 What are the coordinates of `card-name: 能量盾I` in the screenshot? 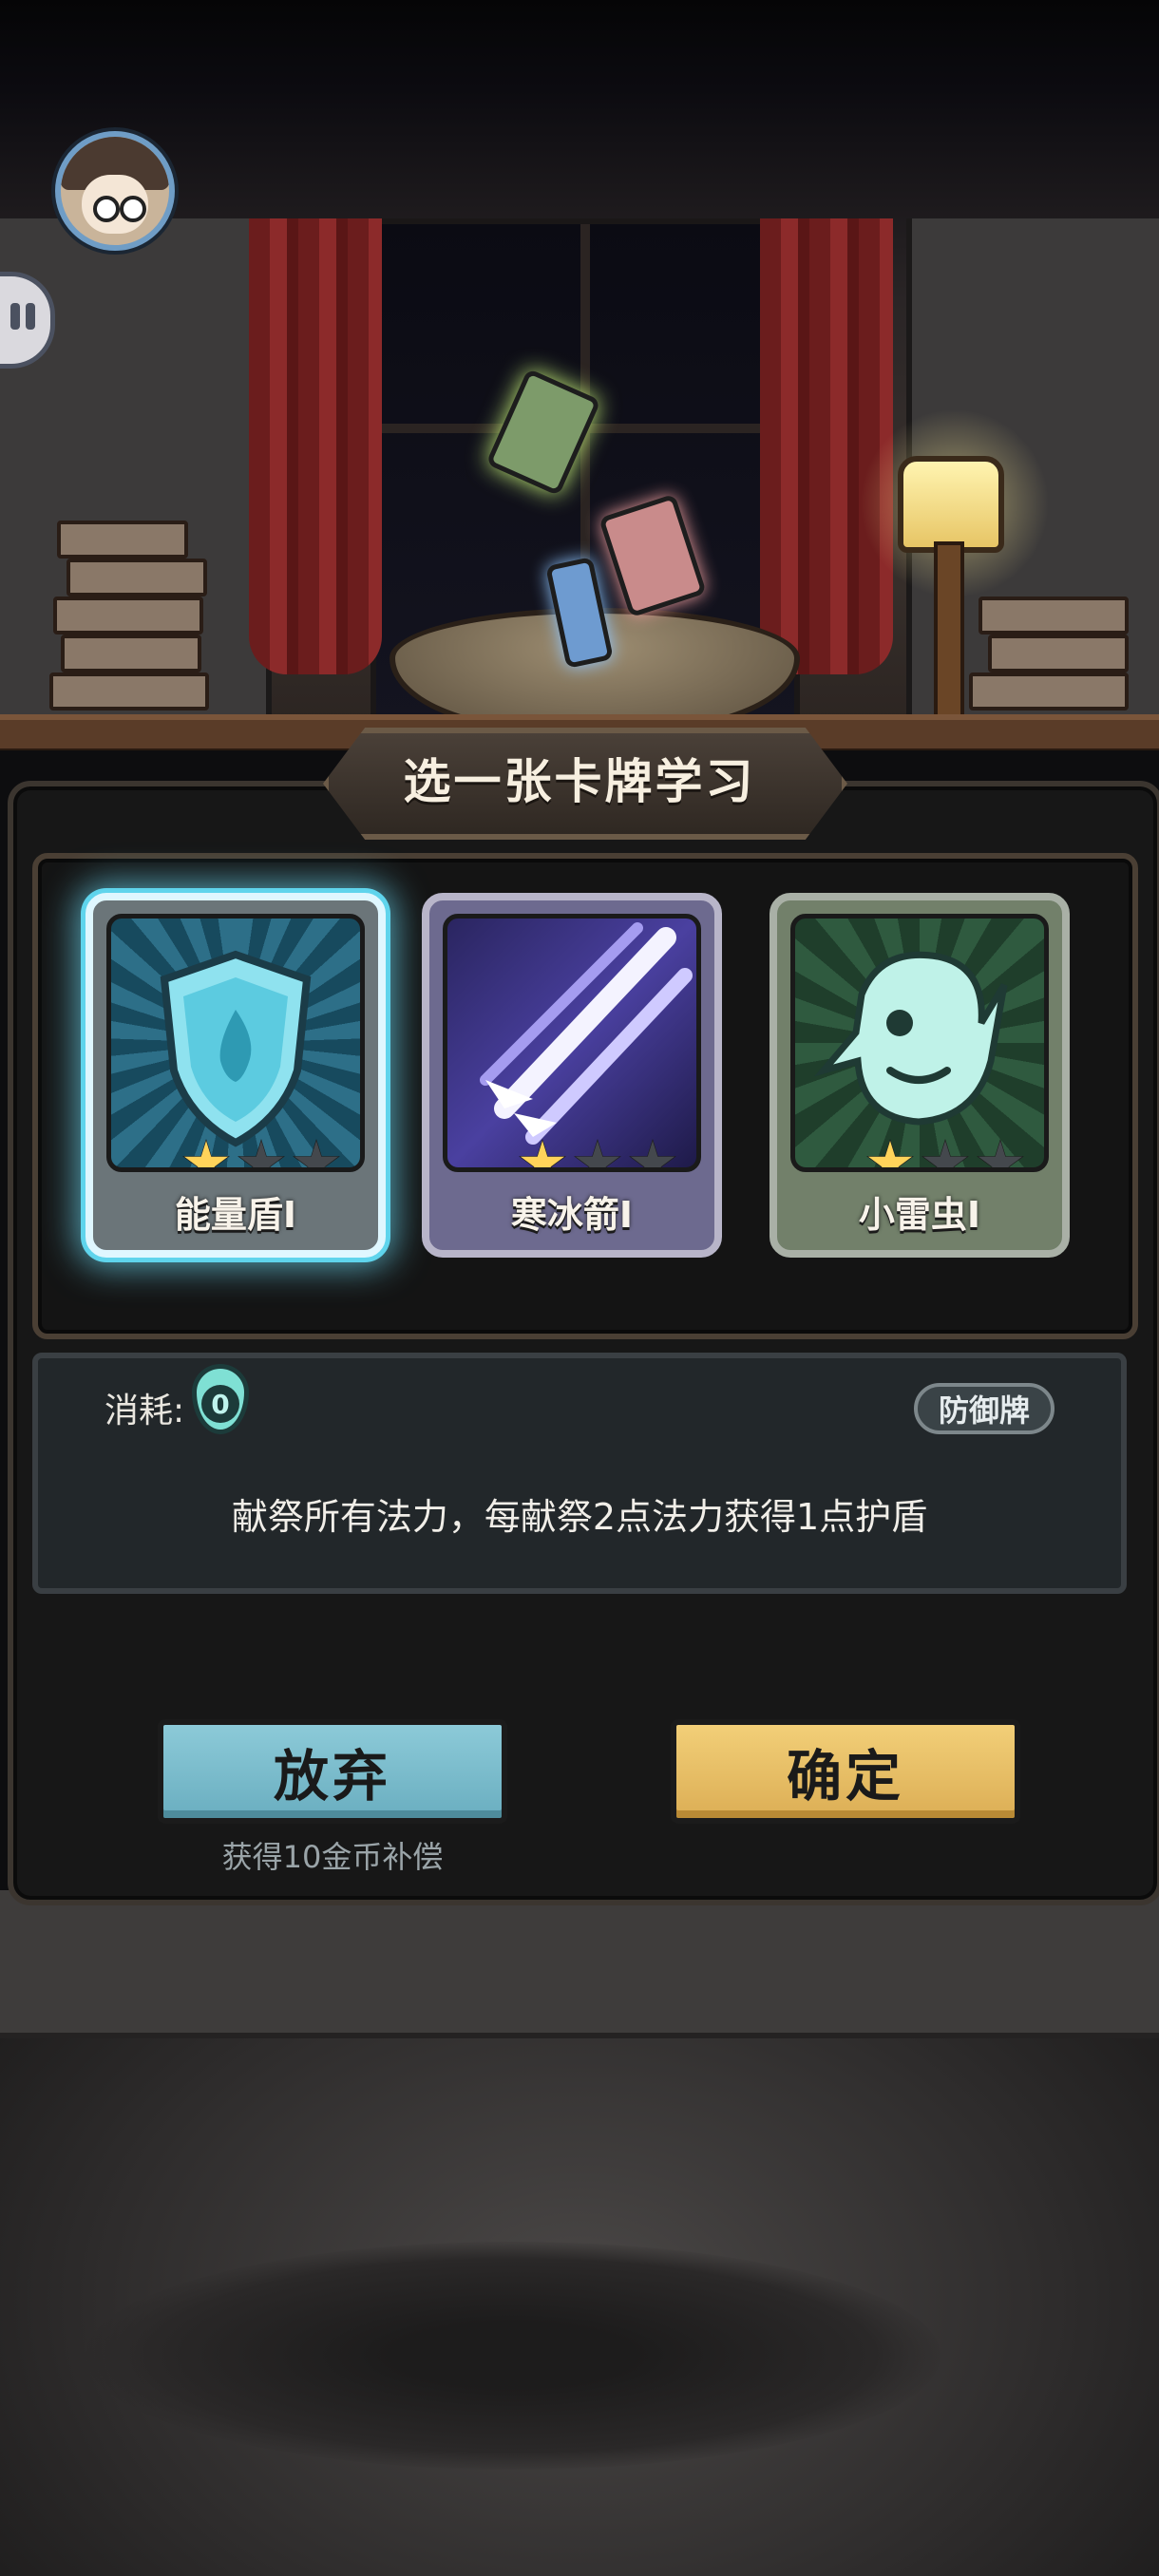 It's located at (235, 1215).